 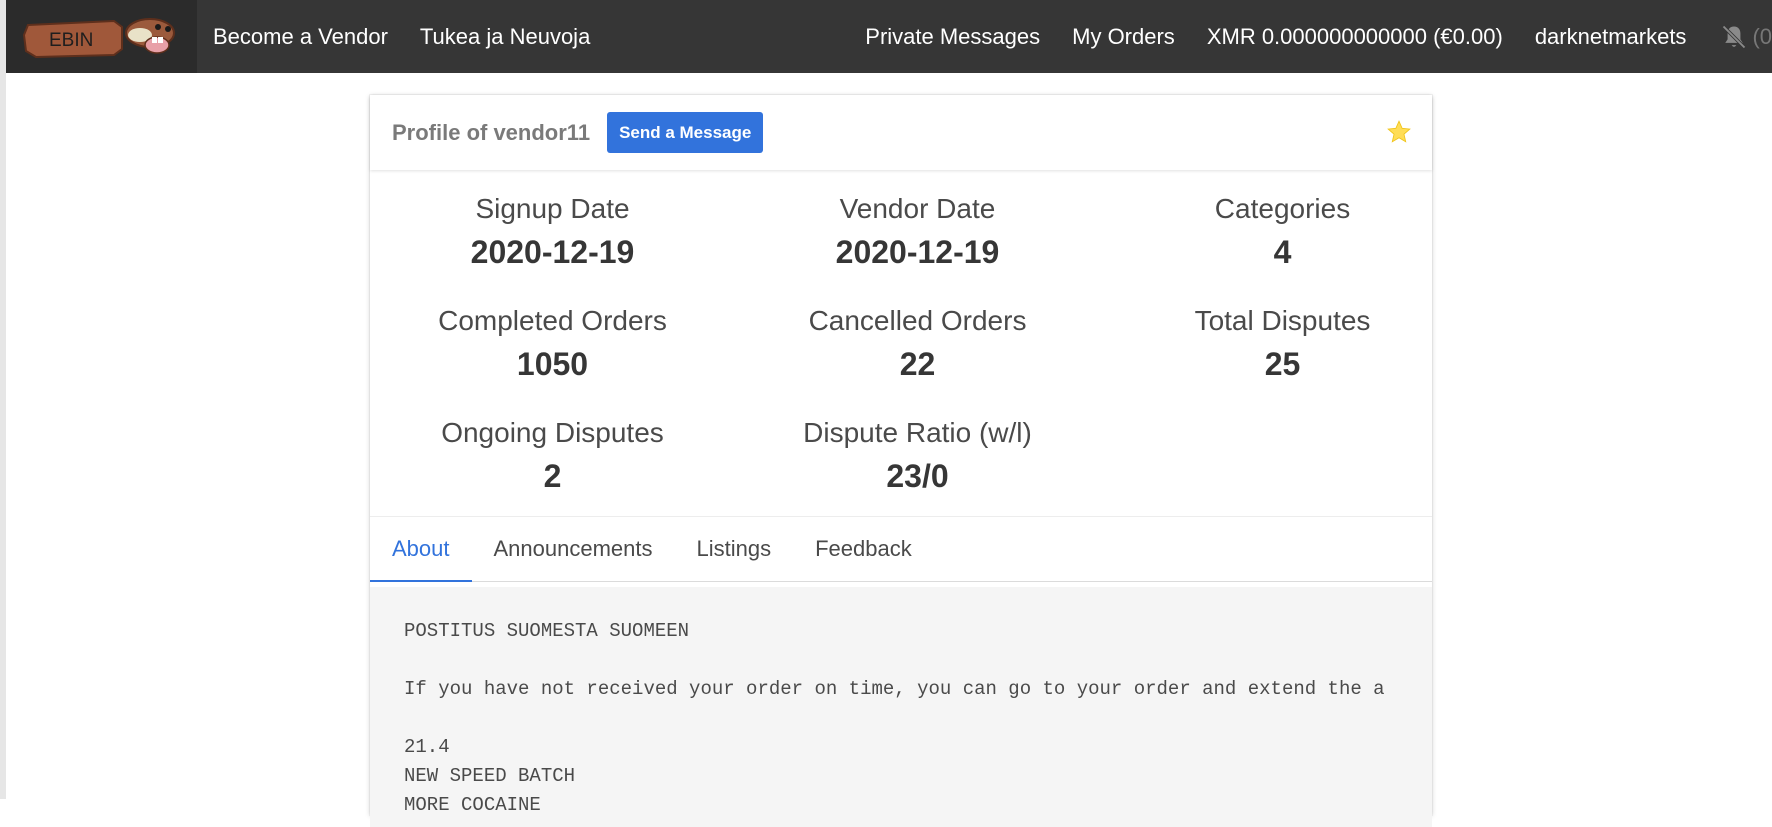 I want to click on stat-value: 23/0, so click(x=917, y=476).